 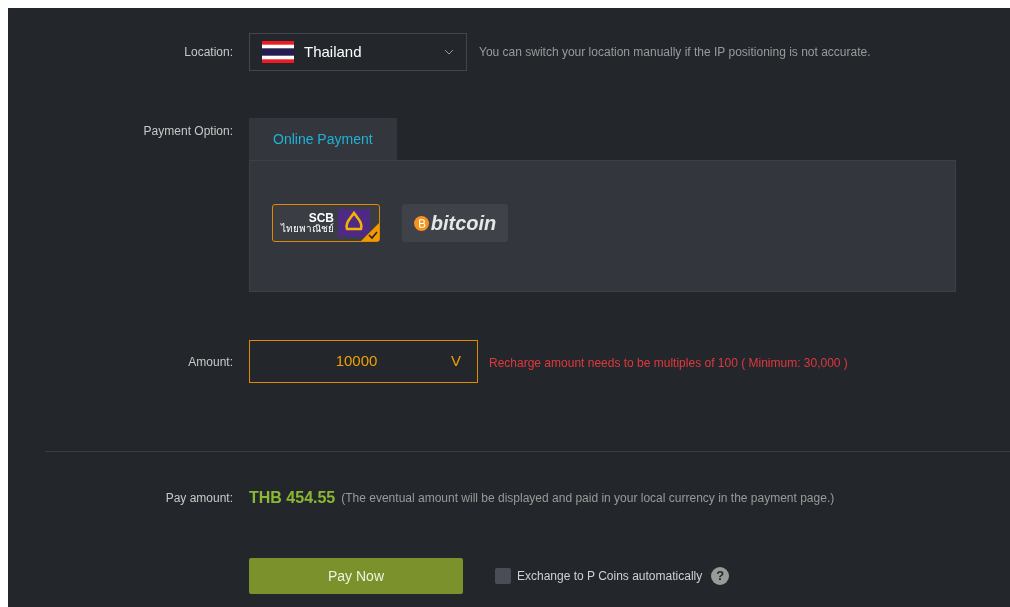 I want to click on payment-tab: Online Payment, so click(x=323, y=139).